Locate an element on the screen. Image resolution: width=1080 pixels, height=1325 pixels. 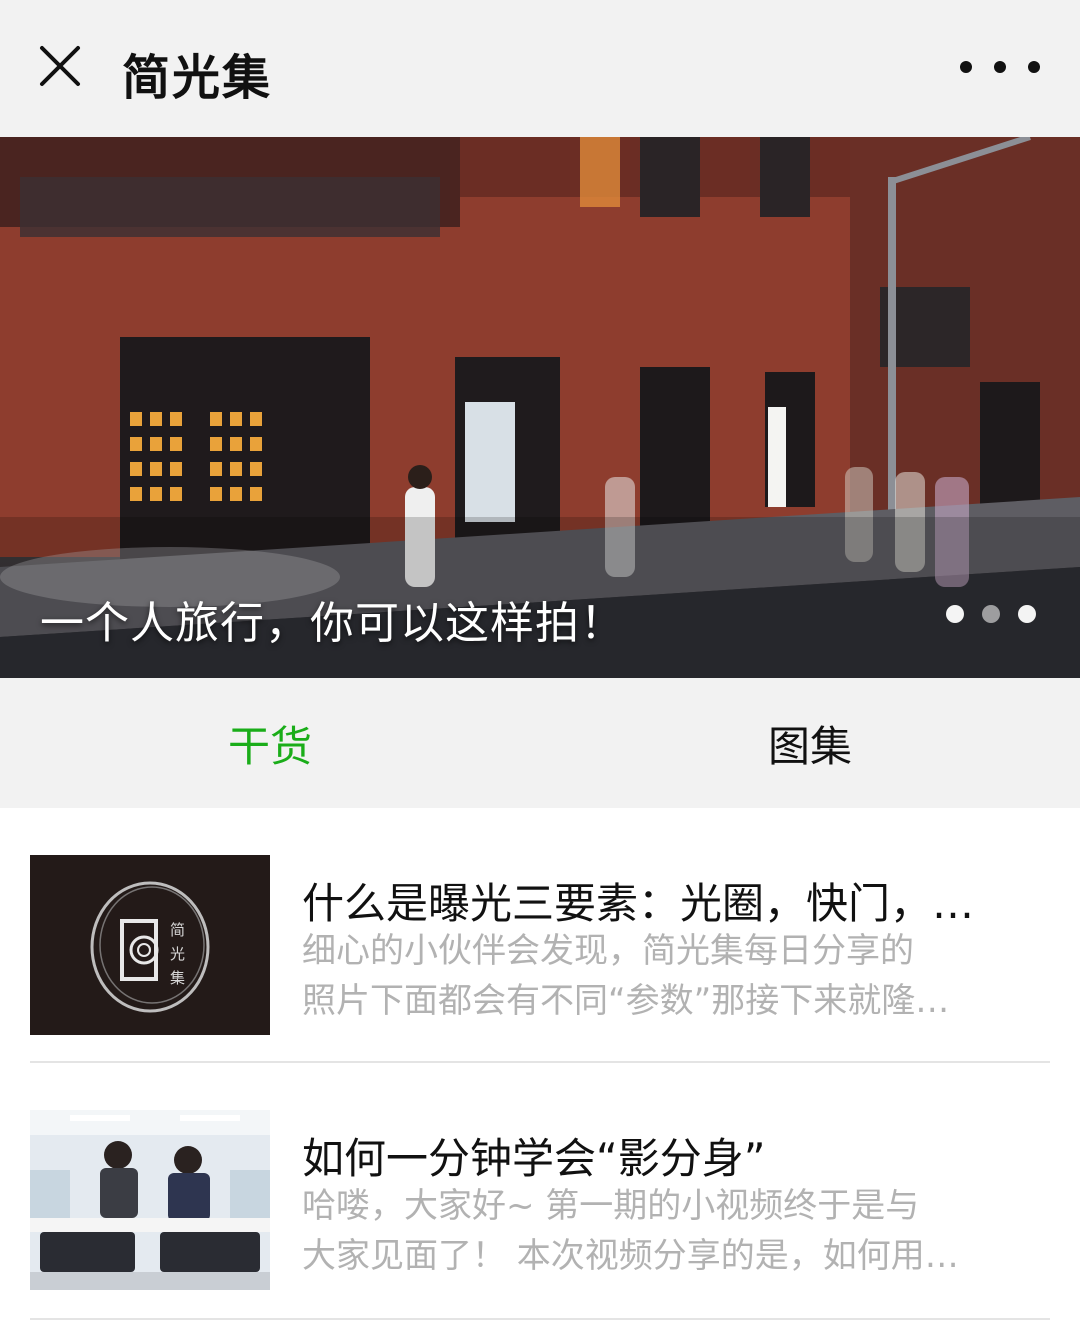
close-icon is located at coordinates (60, 66).